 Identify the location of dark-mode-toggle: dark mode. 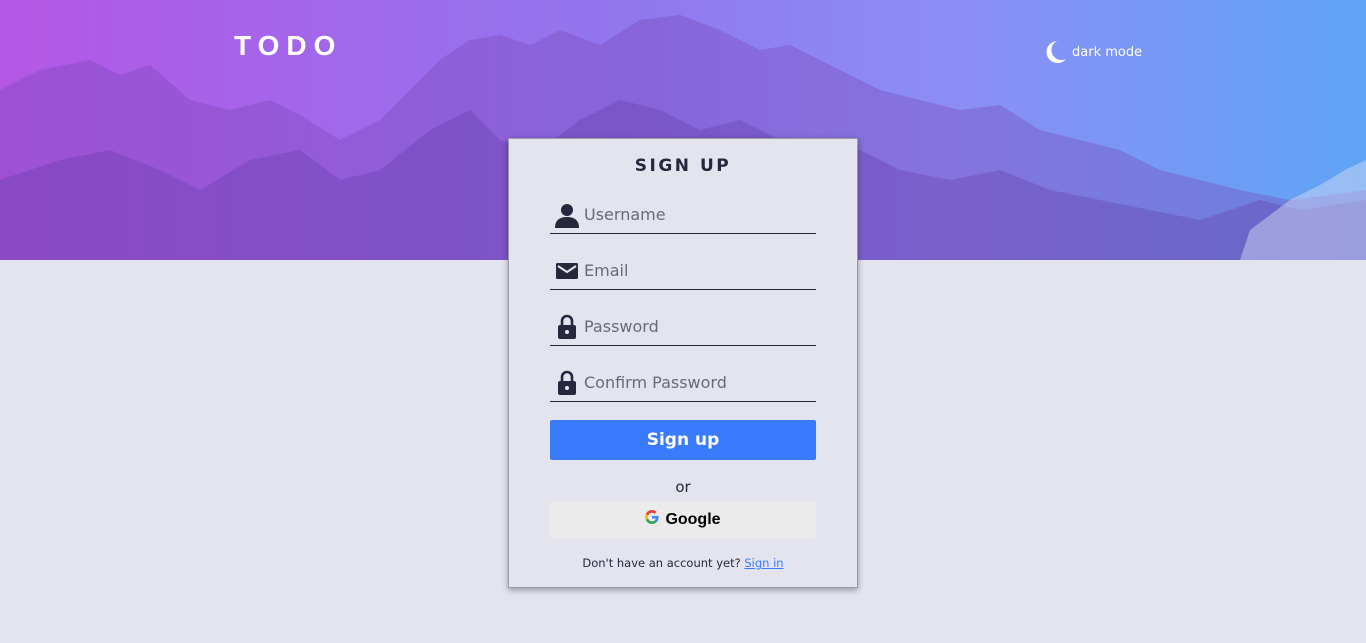
(1092, 52).